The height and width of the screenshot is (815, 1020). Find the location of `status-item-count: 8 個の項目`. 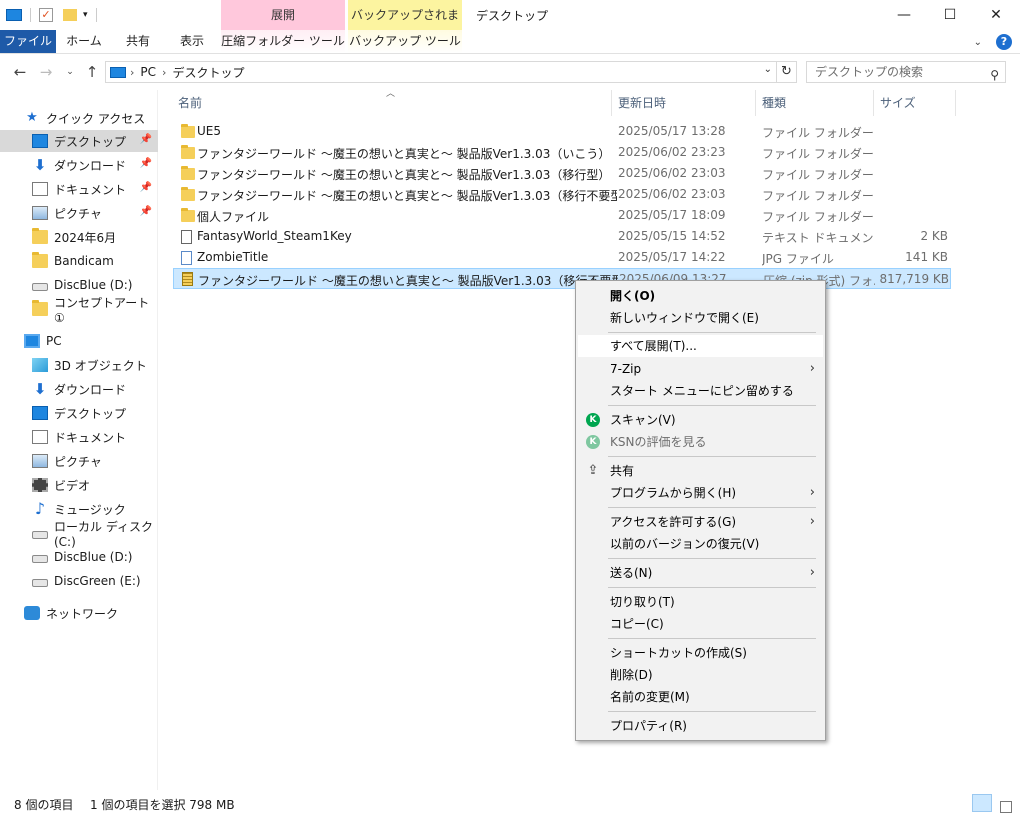

status-item-count: 8 個の項目 is located at coordinates (44, 805).